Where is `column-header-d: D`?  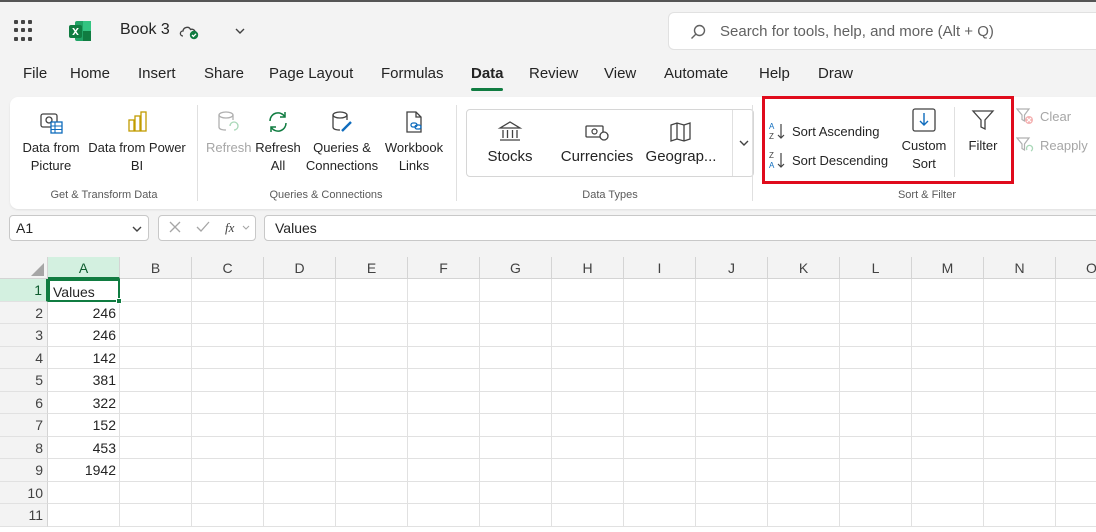 column-header-d: D is located at coordinates (300, 268).